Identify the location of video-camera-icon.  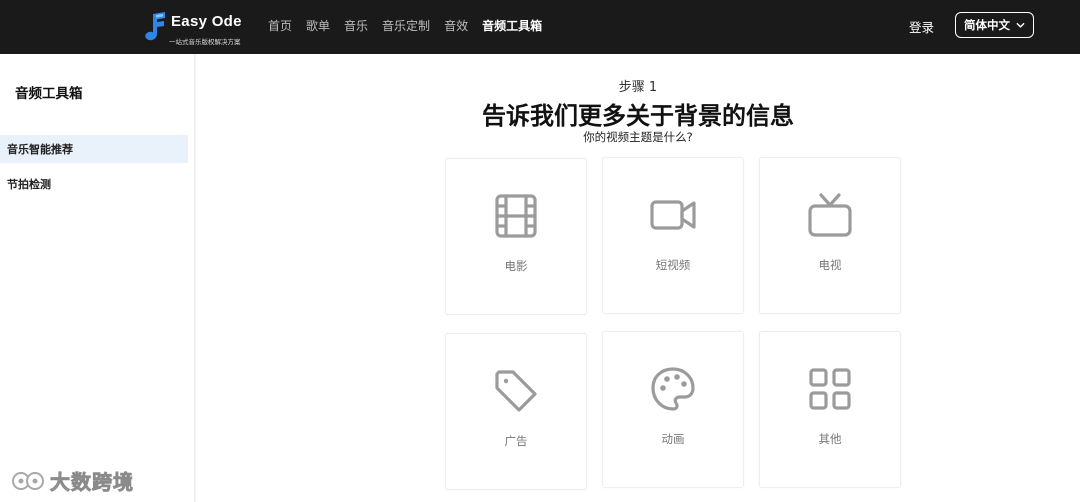
(673, 215).